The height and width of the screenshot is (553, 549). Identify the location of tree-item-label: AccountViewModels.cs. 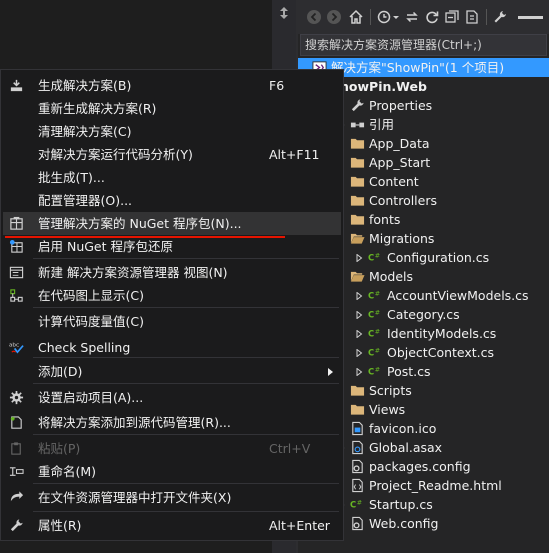
(458, 295).